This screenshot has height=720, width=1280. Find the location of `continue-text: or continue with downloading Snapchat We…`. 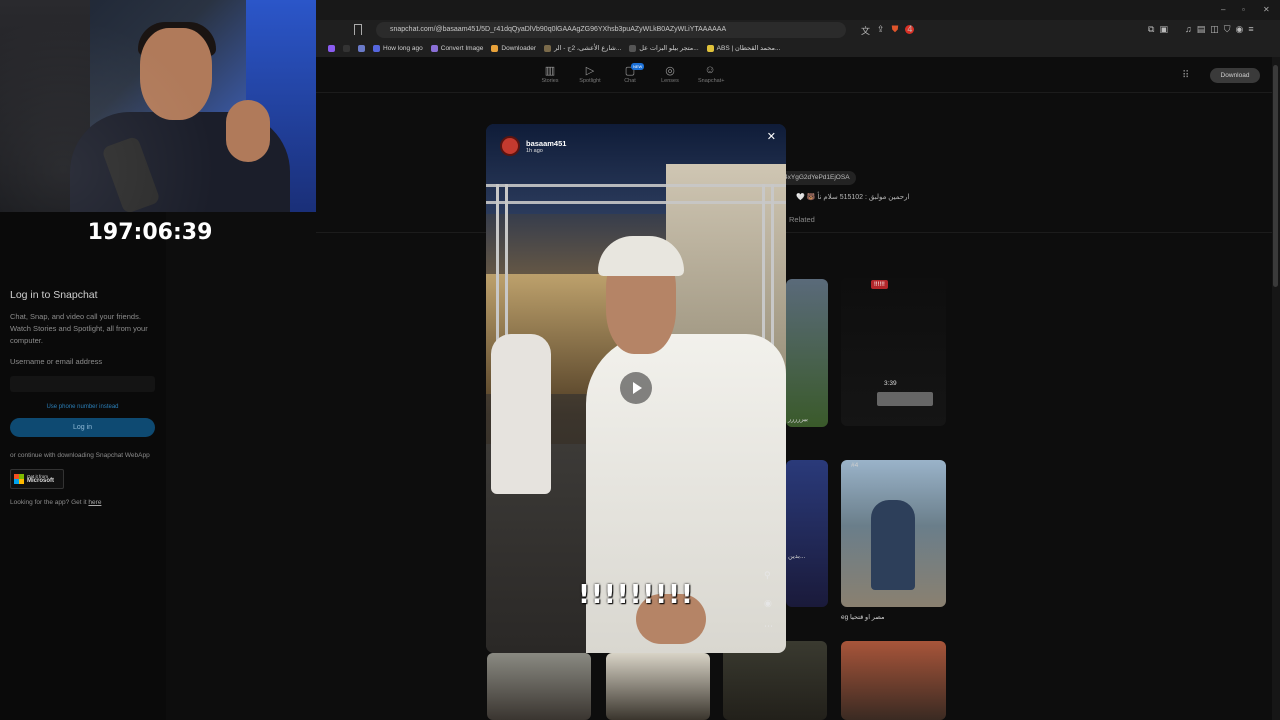

continue-text: or continue with downloading Snapchat We… is located at coordinates (80, 455).